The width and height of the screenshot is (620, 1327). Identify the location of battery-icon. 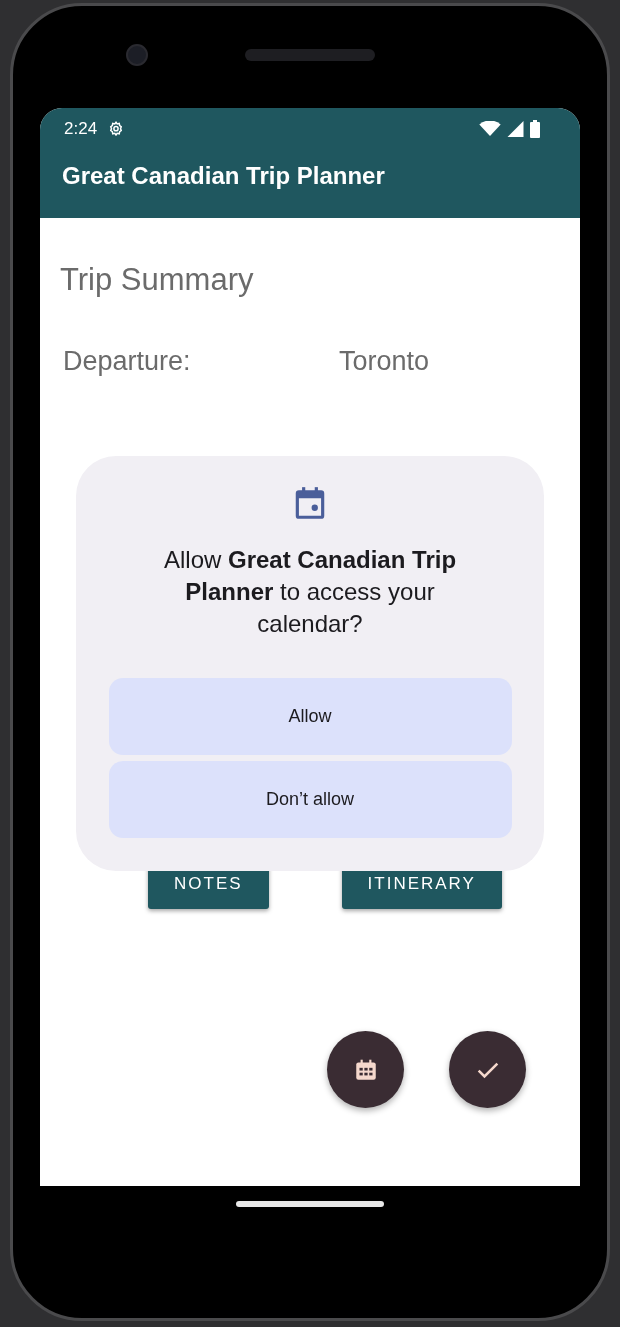
(535, 129).